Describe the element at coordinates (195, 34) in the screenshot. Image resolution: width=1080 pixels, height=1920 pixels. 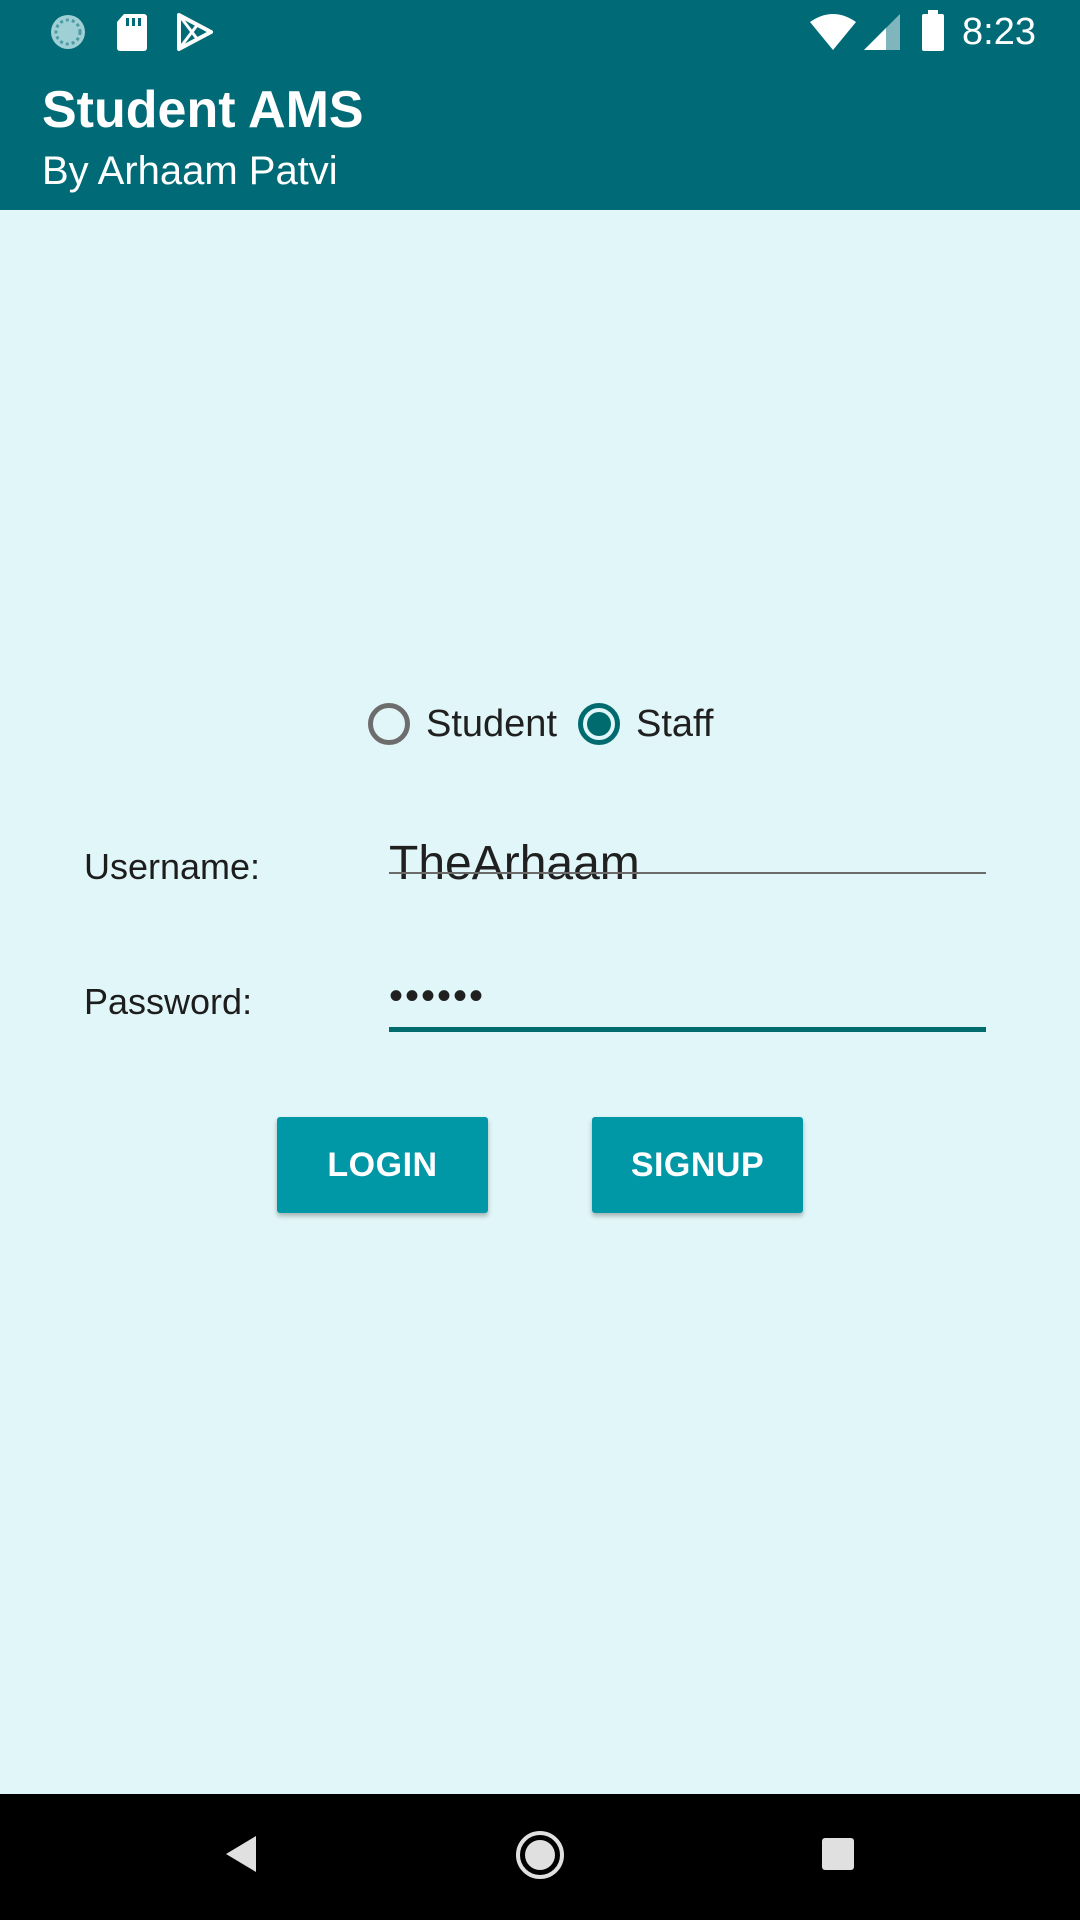
I see `play-store-icon` at that location.